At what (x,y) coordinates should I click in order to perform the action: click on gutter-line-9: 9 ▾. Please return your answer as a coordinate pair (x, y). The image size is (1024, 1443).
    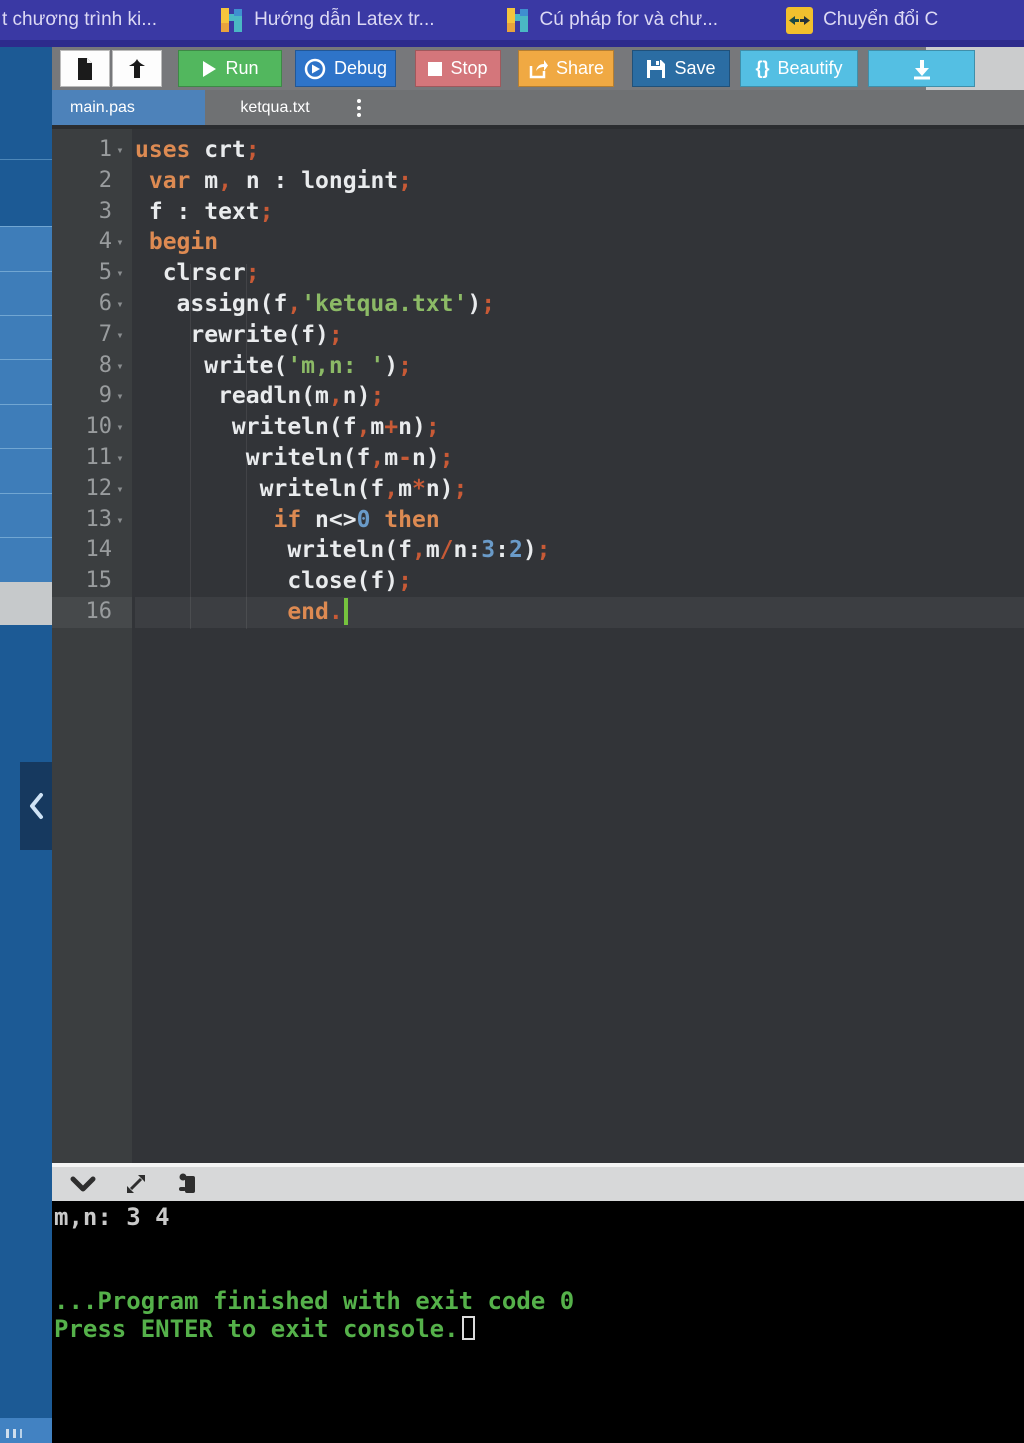
    Looking at the image, I should click on (92, 396).